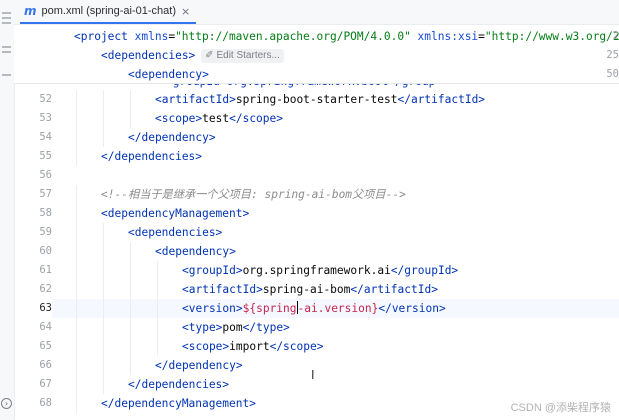  I want to click on sticky-code-line: <dependency>, so click(168, 74).